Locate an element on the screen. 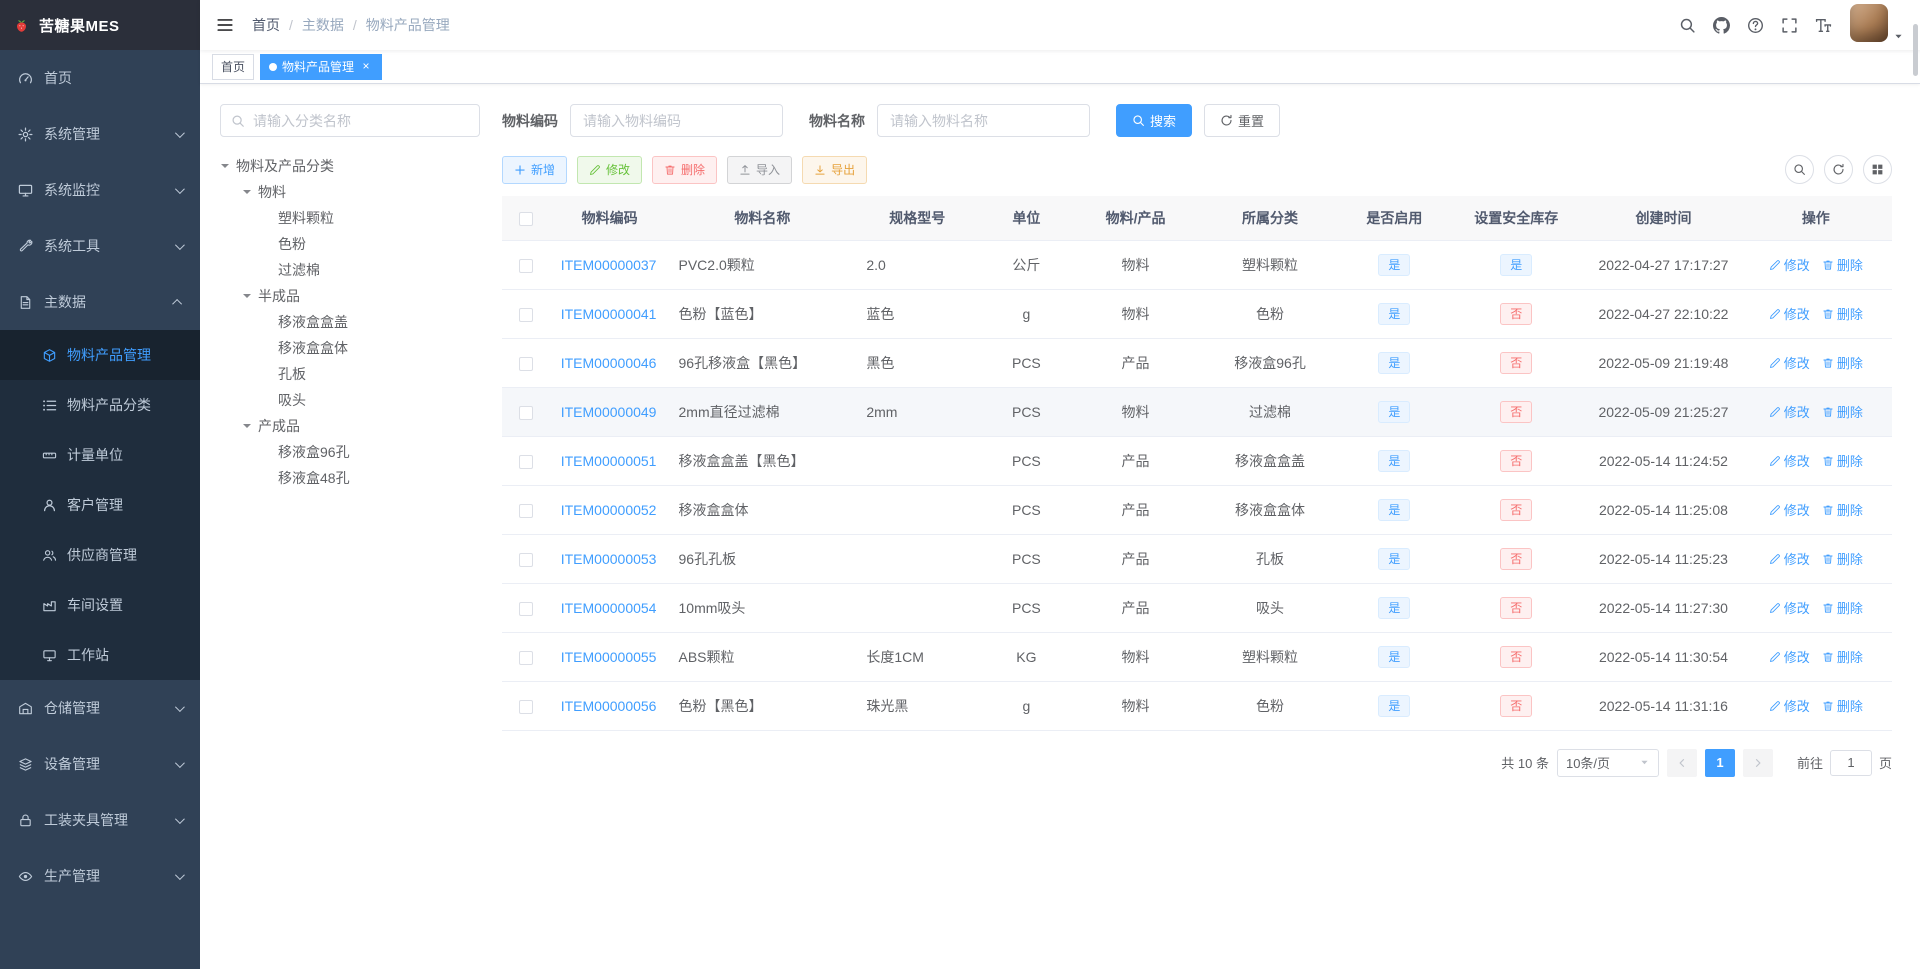  tree-node: 物料及产品分类 is located at coordinates (350, 166).